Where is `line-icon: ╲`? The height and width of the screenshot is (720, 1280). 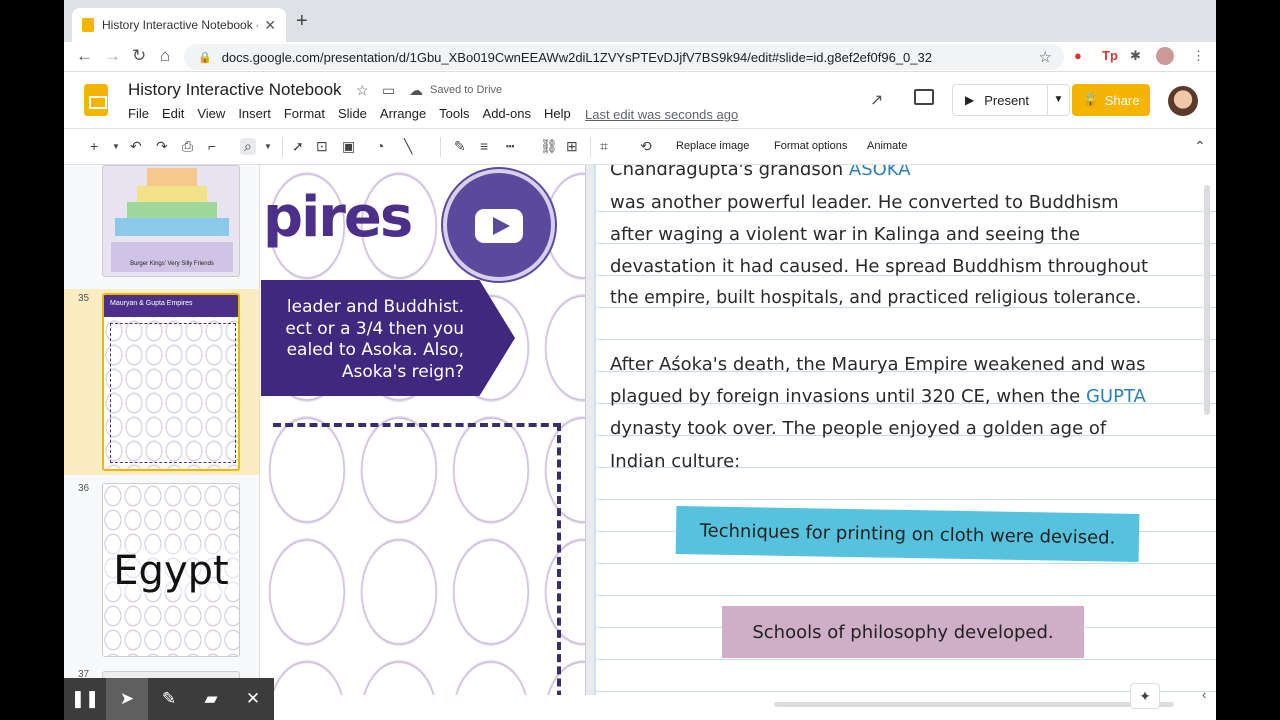
line-icon: ╲ is located at coordinates (408, 146).